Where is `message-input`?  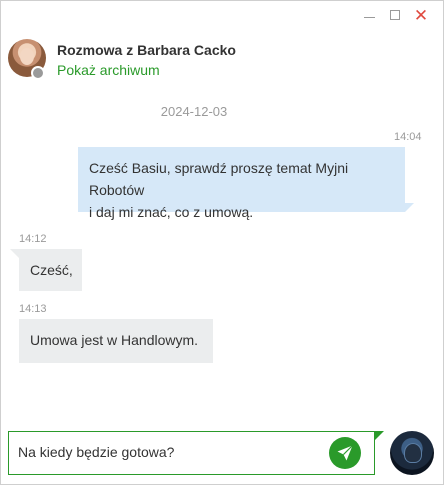
message-input is located at coordinates (168, 452).